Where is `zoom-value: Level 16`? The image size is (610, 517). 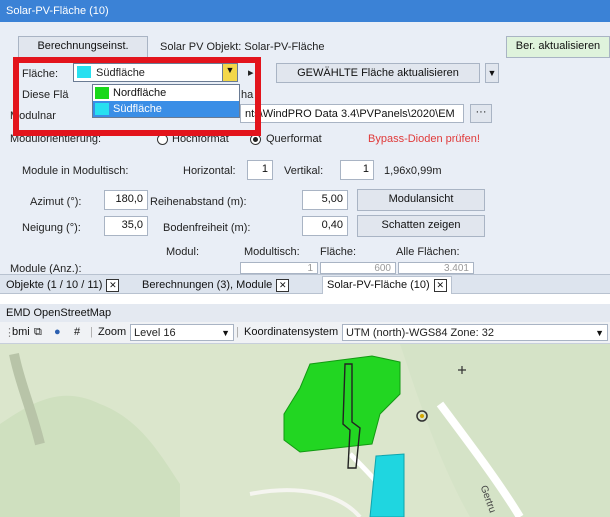
zoom-value: Level 16 is located at coordinates (155, 333).